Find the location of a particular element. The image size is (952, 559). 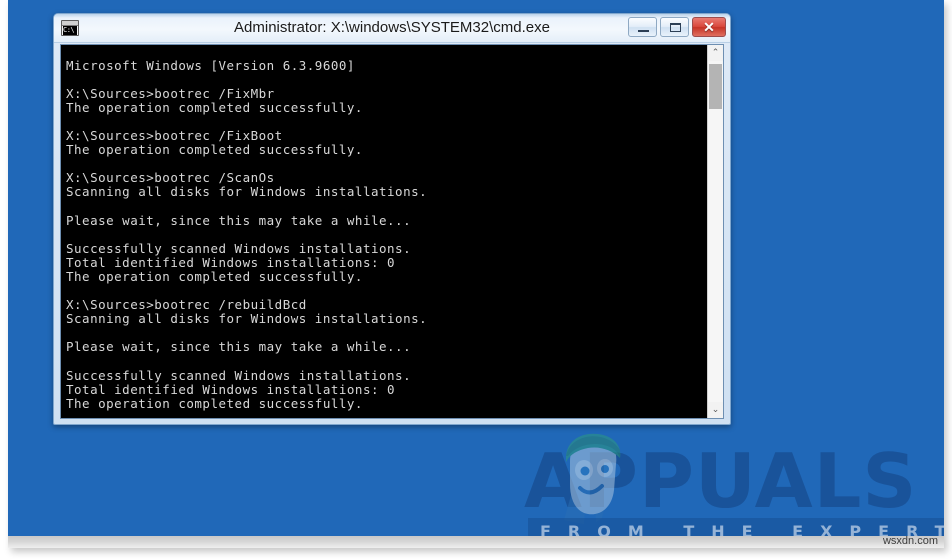

maximize-button is located at coordinates (674, 27).